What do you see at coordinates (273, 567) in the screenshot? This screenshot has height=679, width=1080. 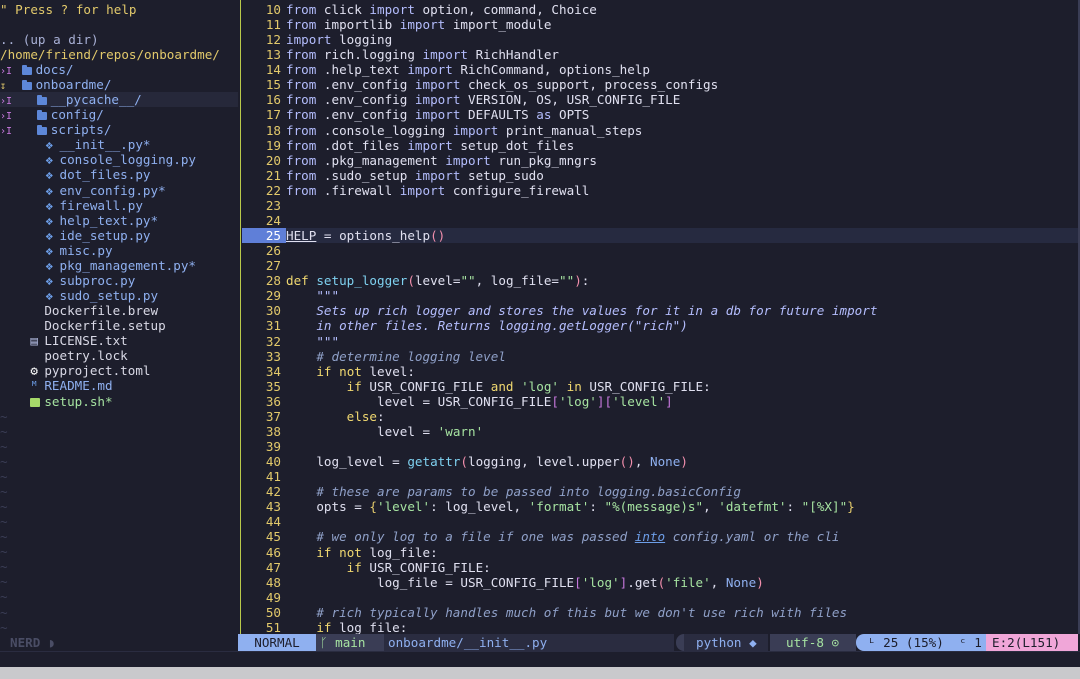 I see `line-number: 47` at bounding box center [273, 567].